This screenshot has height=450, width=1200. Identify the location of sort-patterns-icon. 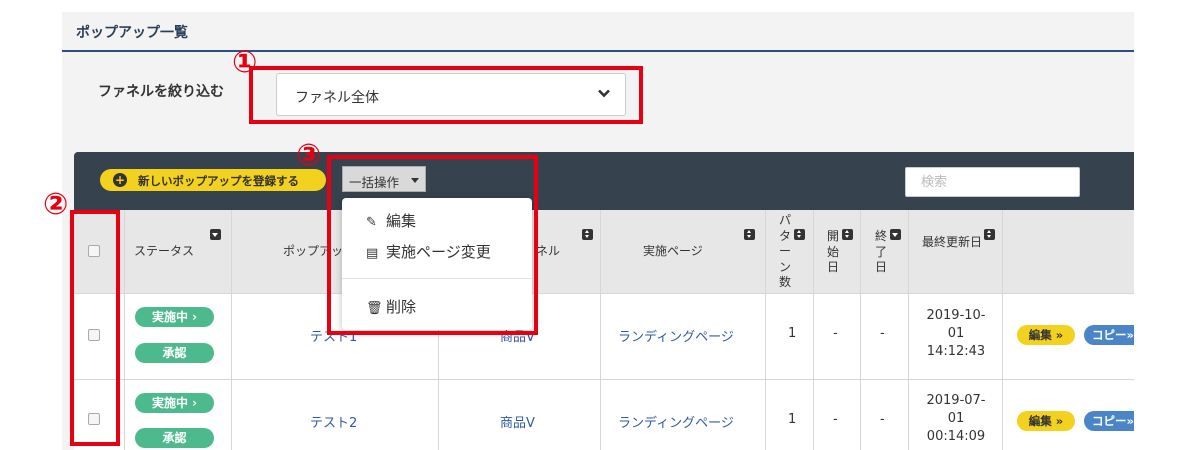
(799, 234).